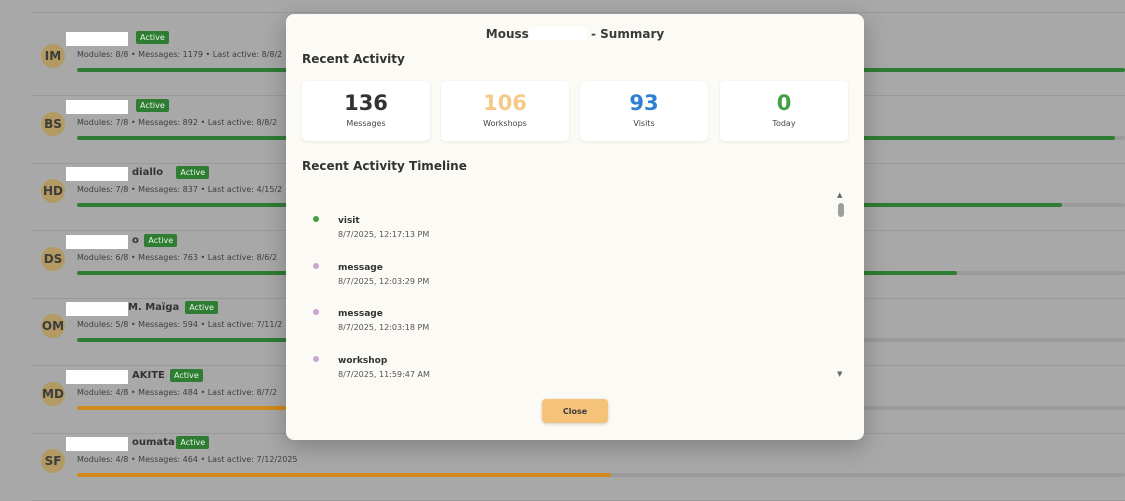  I want to click on stat-value: 136, so click(366, 103).